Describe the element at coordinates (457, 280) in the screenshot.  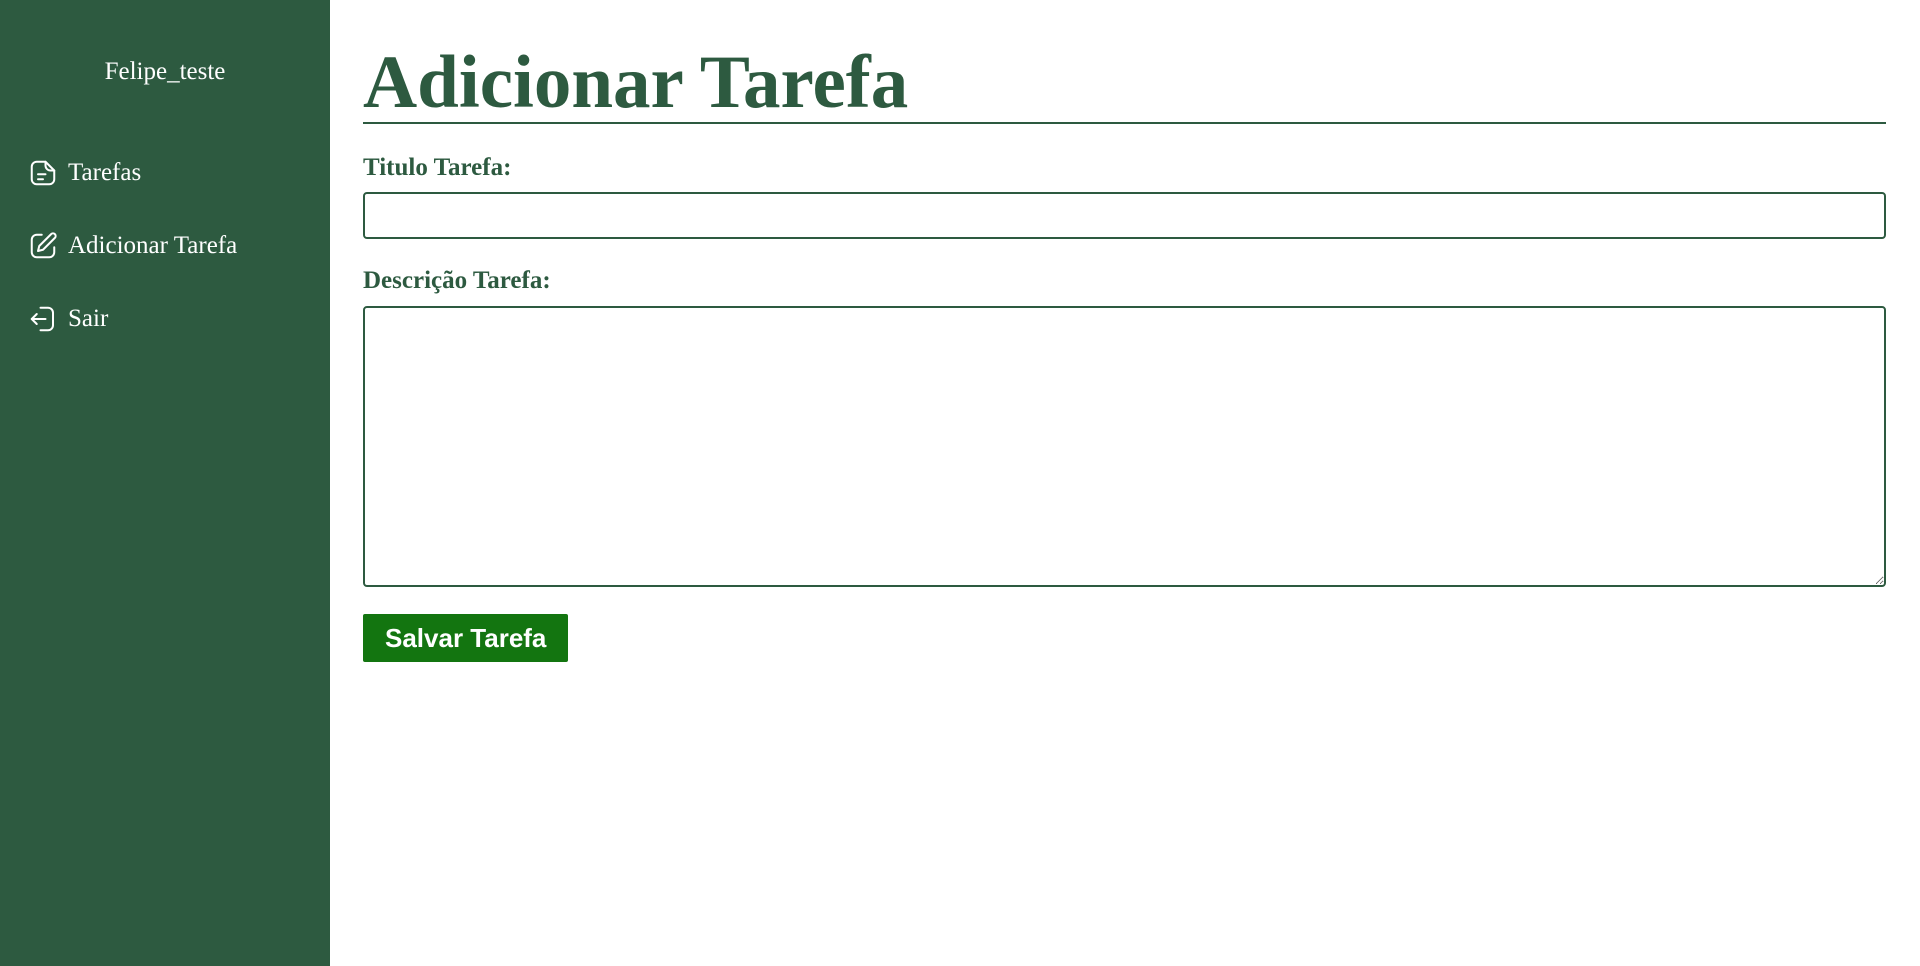
I see `task-description-label: Descrição Tarefa:` at that location.